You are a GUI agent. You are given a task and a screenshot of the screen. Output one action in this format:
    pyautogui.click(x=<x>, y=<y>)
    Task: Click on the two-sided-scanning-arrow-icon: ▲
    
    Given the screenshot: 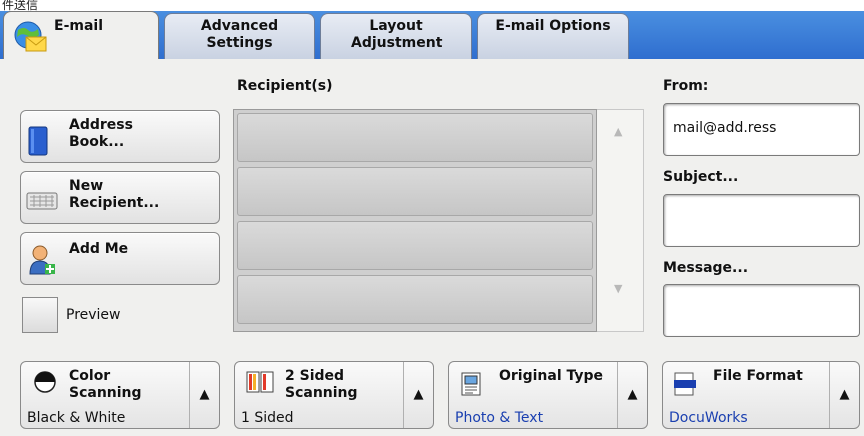 What is the action you would take?
    pyautogui.click(x=418, y=395)
    